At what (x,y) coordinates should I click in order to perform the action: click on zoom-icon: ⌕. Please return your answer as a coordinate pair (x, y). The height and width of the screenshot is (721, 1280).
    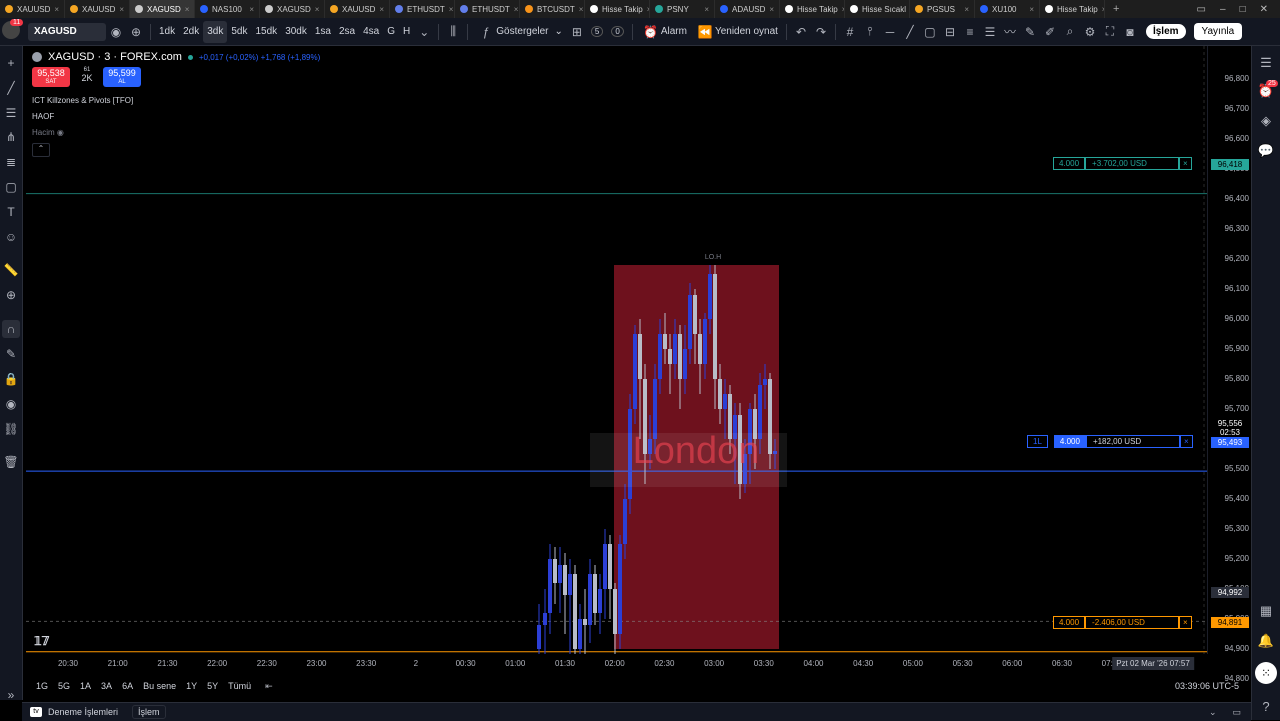
    Looking at the image, I should click on (1070, 32).